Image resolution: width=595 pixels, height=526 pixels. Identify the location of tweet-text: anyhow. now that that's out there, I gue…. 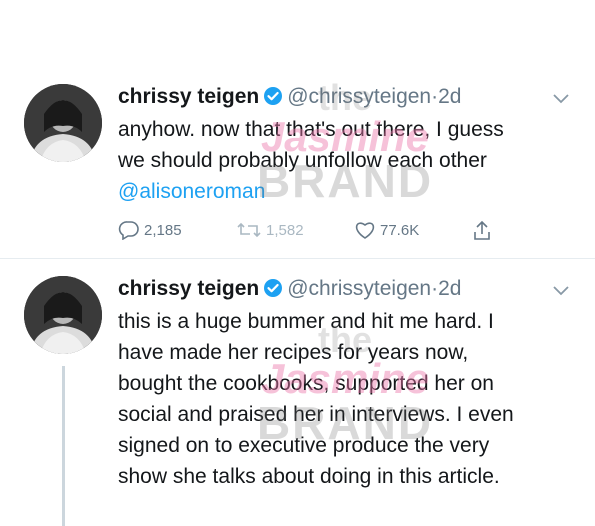
(348, 160).